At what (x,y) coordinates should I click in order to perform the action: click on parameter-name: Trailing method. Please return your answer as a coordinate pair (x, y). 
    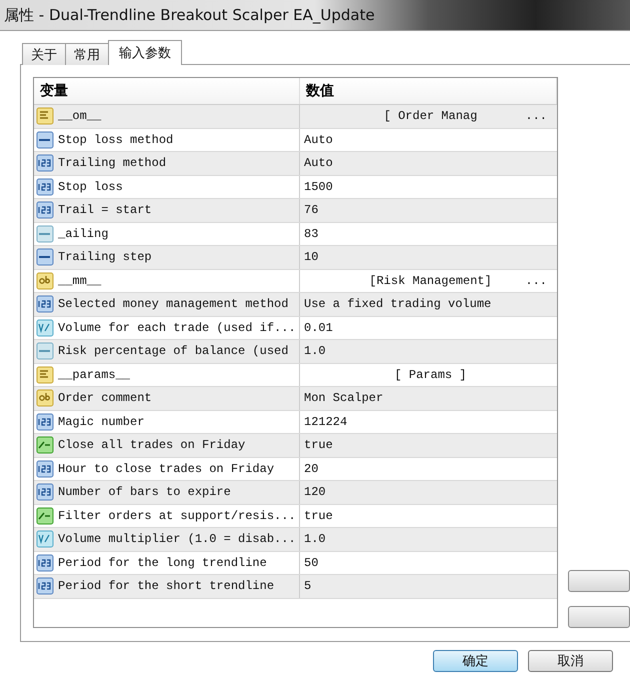
    Looking at the image, I should click on (112, 163).